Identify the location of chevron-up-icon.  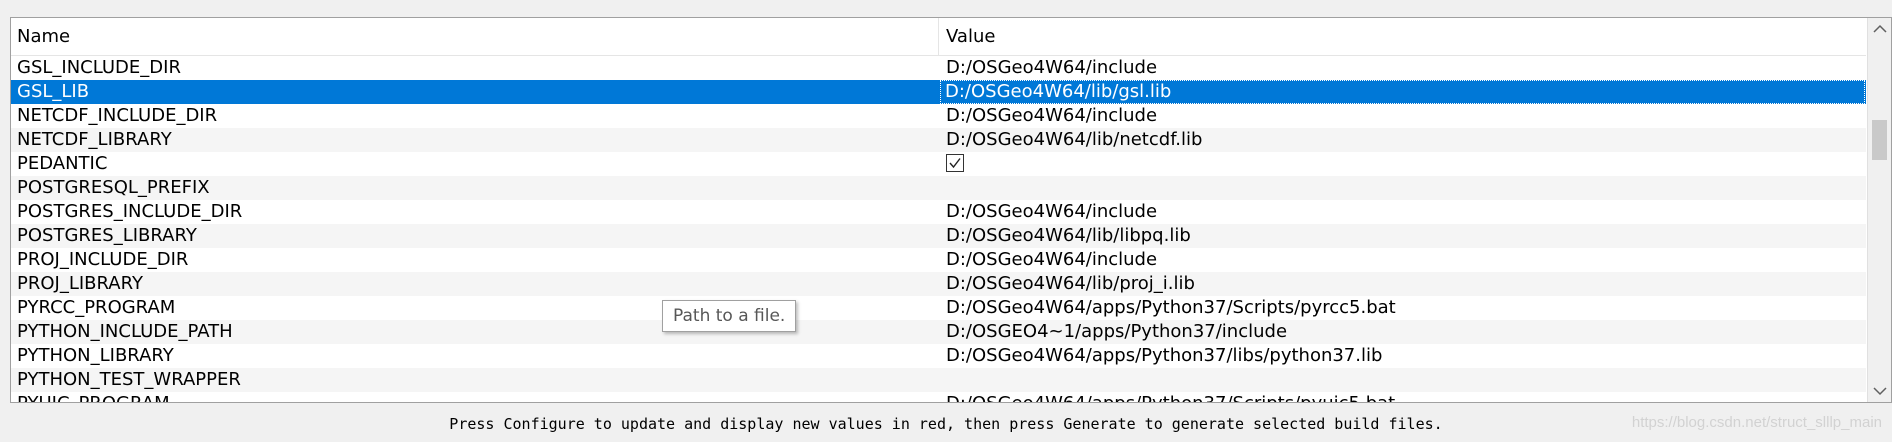
(1880, 28).